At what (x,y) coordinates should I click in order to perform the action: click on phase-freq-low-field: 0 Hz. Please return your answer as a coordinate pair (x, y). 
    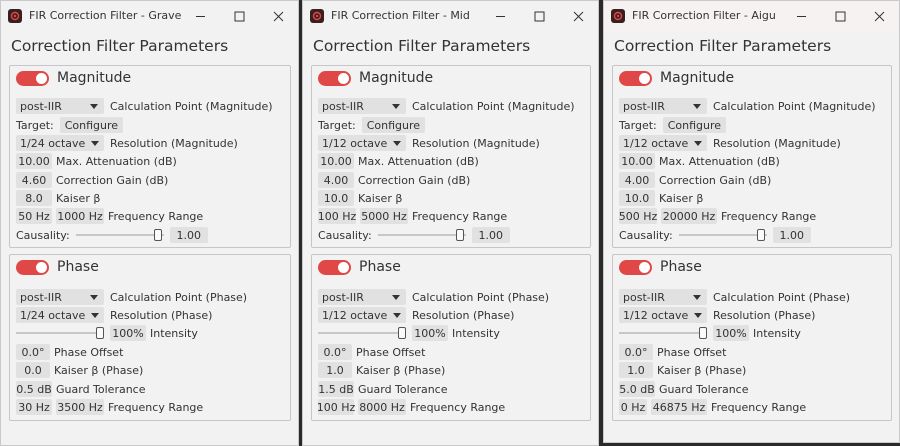
    Looking at the image, I should click on (633, 407).